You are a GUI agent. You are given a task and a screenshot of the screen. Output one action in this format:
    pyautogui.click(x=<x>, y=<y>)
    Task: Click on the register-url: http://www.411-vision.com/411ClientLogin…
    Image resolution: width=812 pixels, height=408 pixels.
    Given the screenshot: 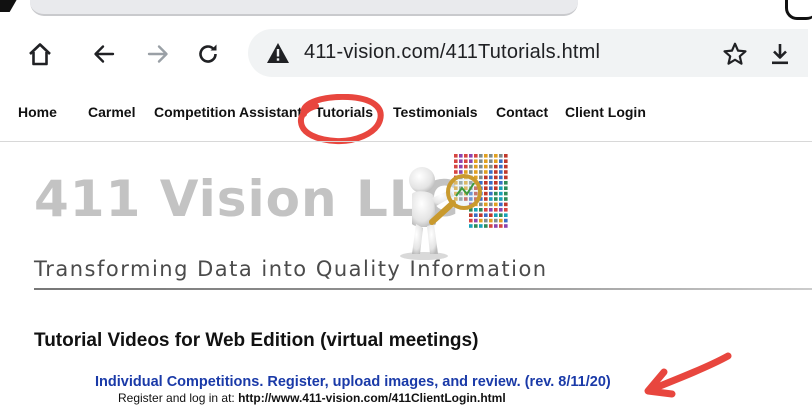 What is the action you would take?
    pyautogui.click(x=372, y=398)
    